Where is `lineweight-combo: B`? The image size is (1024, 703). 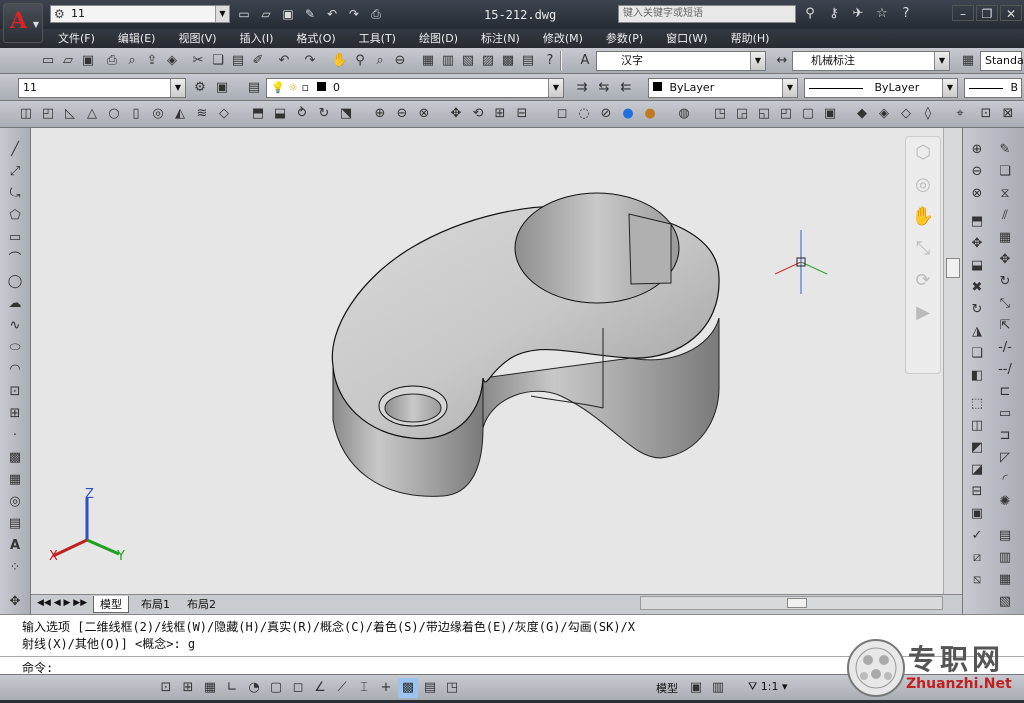
lineweight-combo: B is located at coordinates (993, 88).